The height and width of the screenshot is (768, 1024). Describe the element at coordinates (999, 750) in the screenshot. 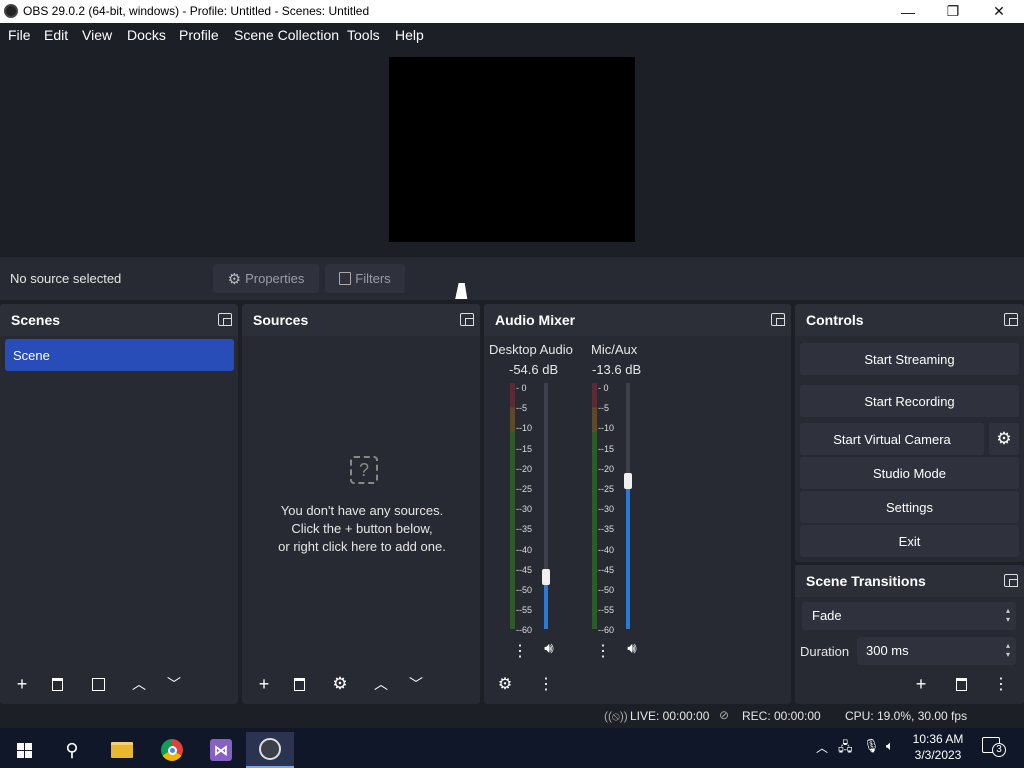

I see `notification-count: 3` at that location.